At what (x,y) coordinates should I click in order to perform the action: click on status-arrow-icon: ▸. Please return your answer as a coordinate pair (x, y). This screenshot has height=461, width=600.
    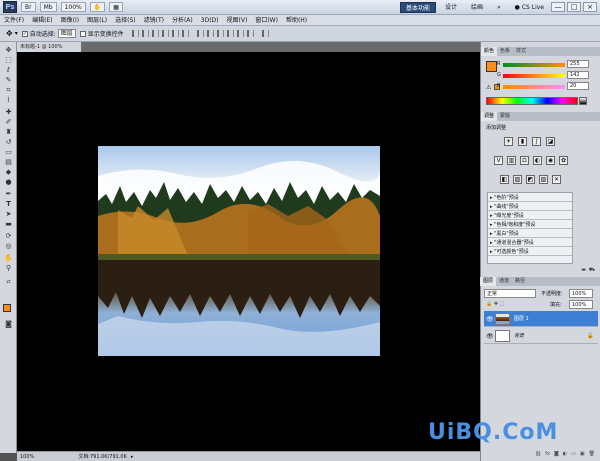
    Looking at the image, I should click on (132, 457).